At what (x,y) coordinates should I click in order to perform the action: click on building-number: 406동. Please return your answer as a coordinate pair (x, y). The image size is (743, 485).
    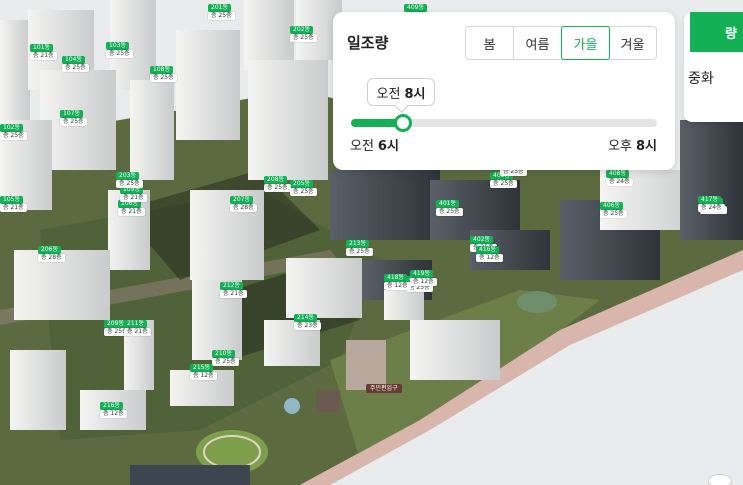
    Looking at the image, I should click on (611, 206).